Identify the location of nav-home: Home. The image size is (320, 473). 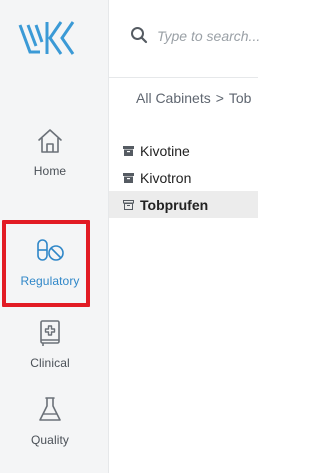
(50, 161).